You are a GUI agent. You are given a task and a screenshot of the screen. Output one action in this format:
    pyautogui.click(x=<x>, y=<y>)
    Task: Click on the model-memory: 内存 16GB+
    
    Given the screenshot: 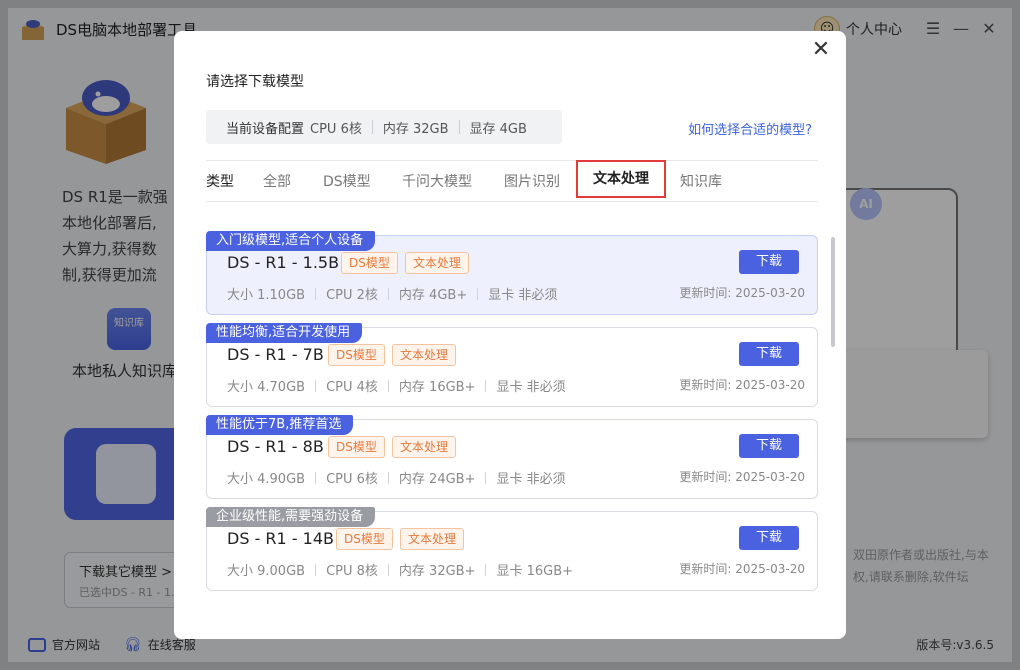 What is the action you would take?
    pyautogui.click(x=437, y=387)
    